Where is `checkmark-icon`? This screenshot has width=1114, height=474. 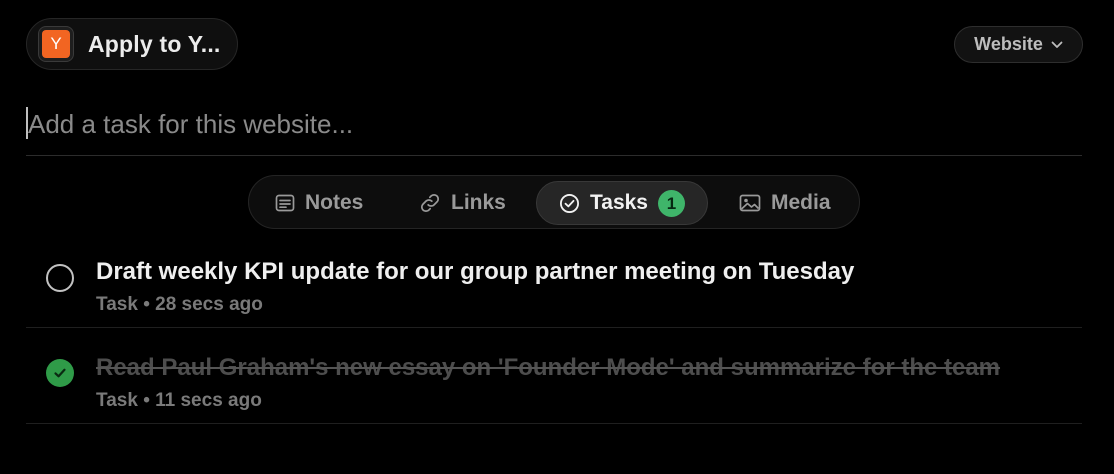
checkmark-icon is located at coordinates (60, 373).